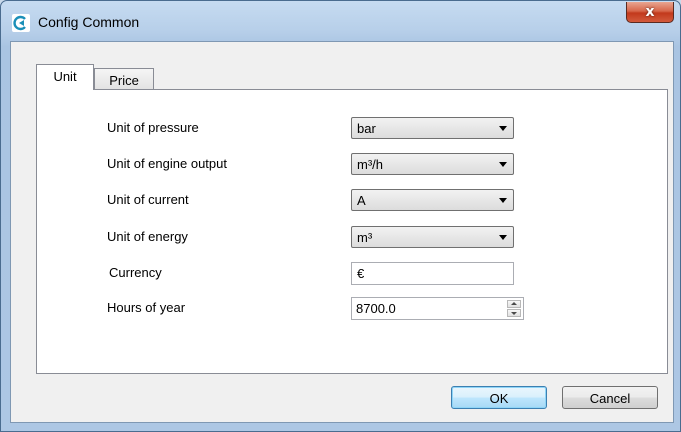  I want to click on pressure-select: bar, so click(432, 128).